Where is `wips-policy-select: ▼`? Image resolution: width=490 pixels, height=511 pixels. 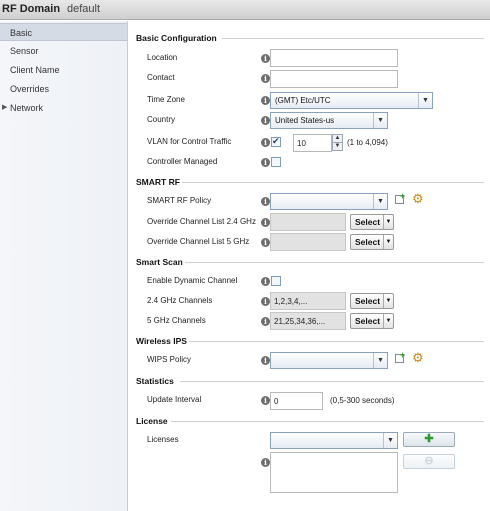 wips-policy-select: ▼ is located at coordinates (329, 360).